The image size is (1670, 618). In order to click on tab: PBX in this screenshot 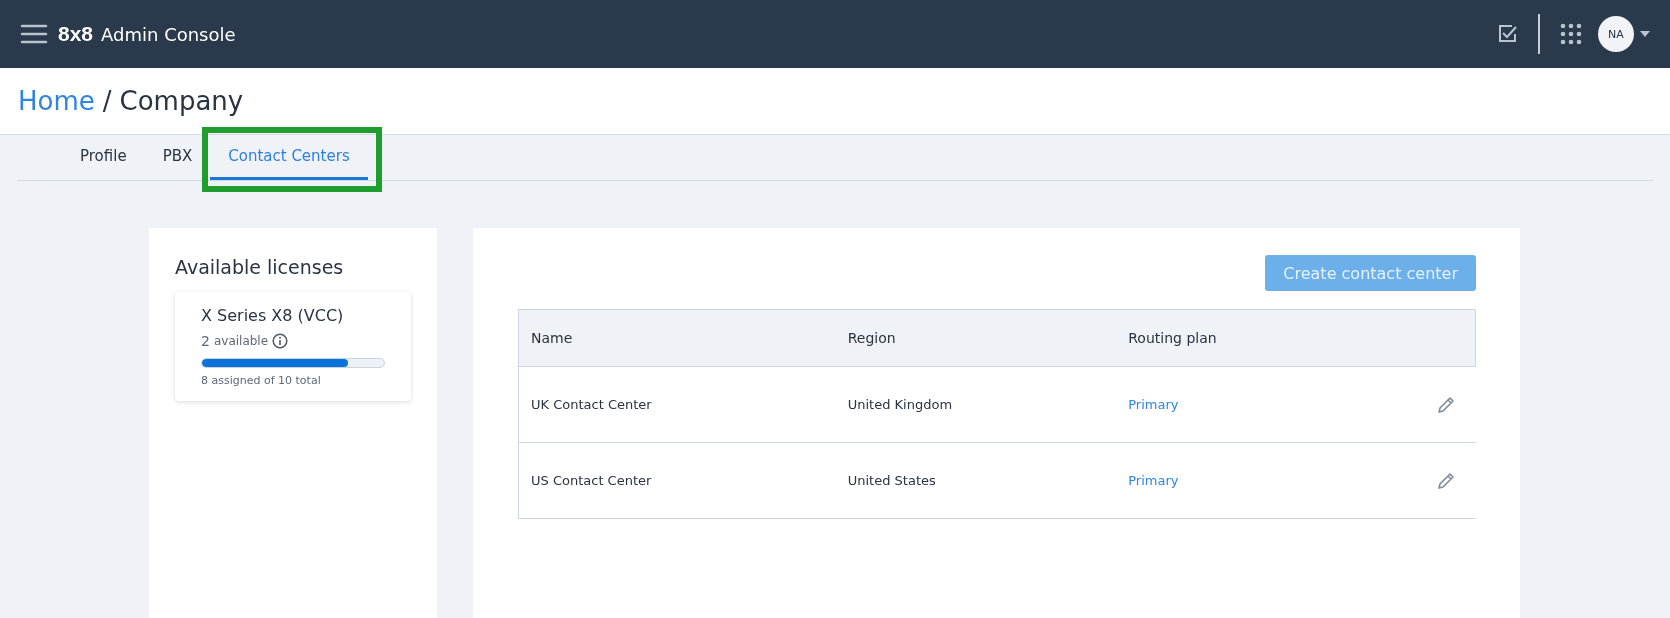, I will do `click(177, 157)`.